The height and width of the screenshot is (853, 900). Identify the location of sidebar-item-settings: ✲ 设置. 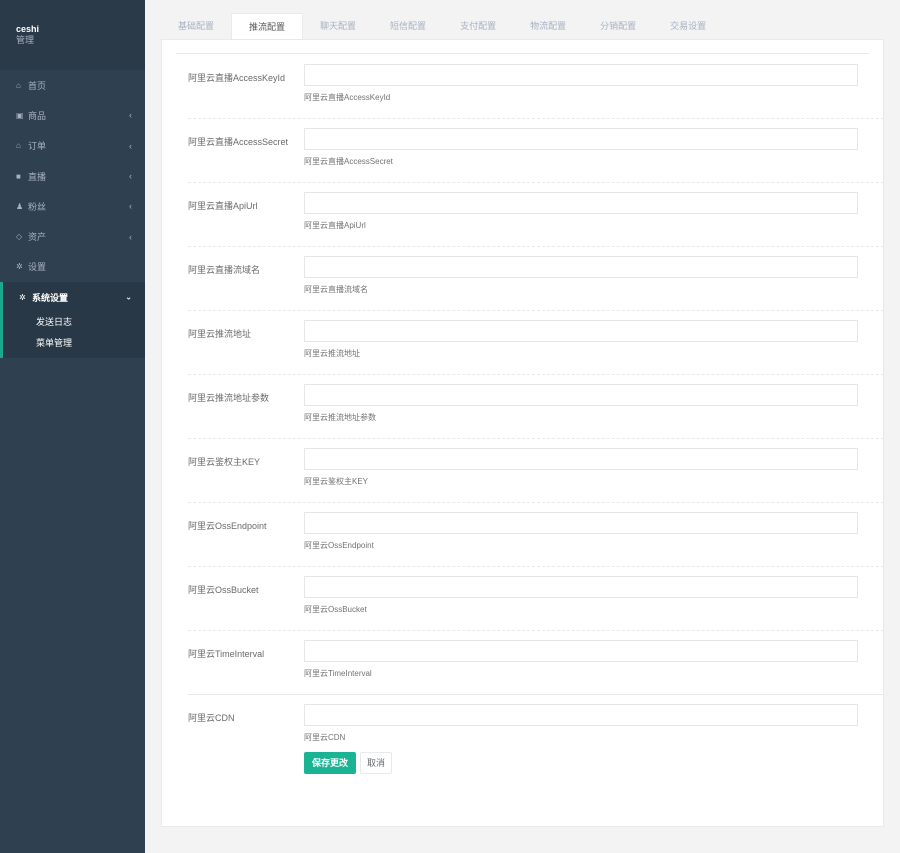
(72, 267).